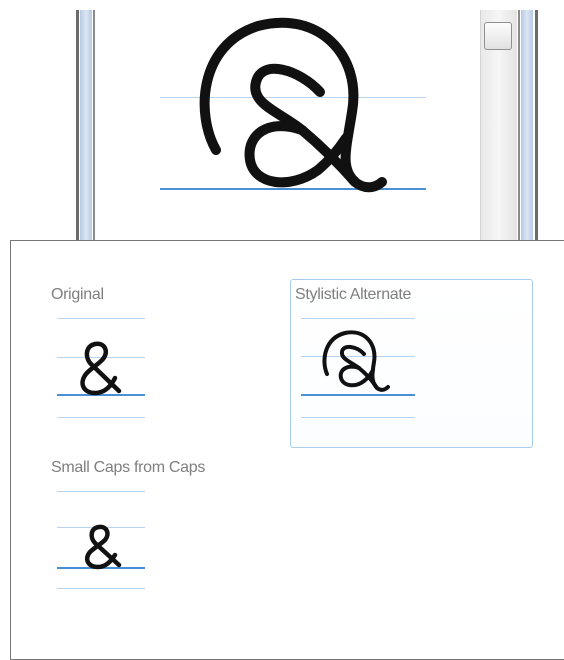  I want to click on ampersand-original-icon, so click(101, 368).